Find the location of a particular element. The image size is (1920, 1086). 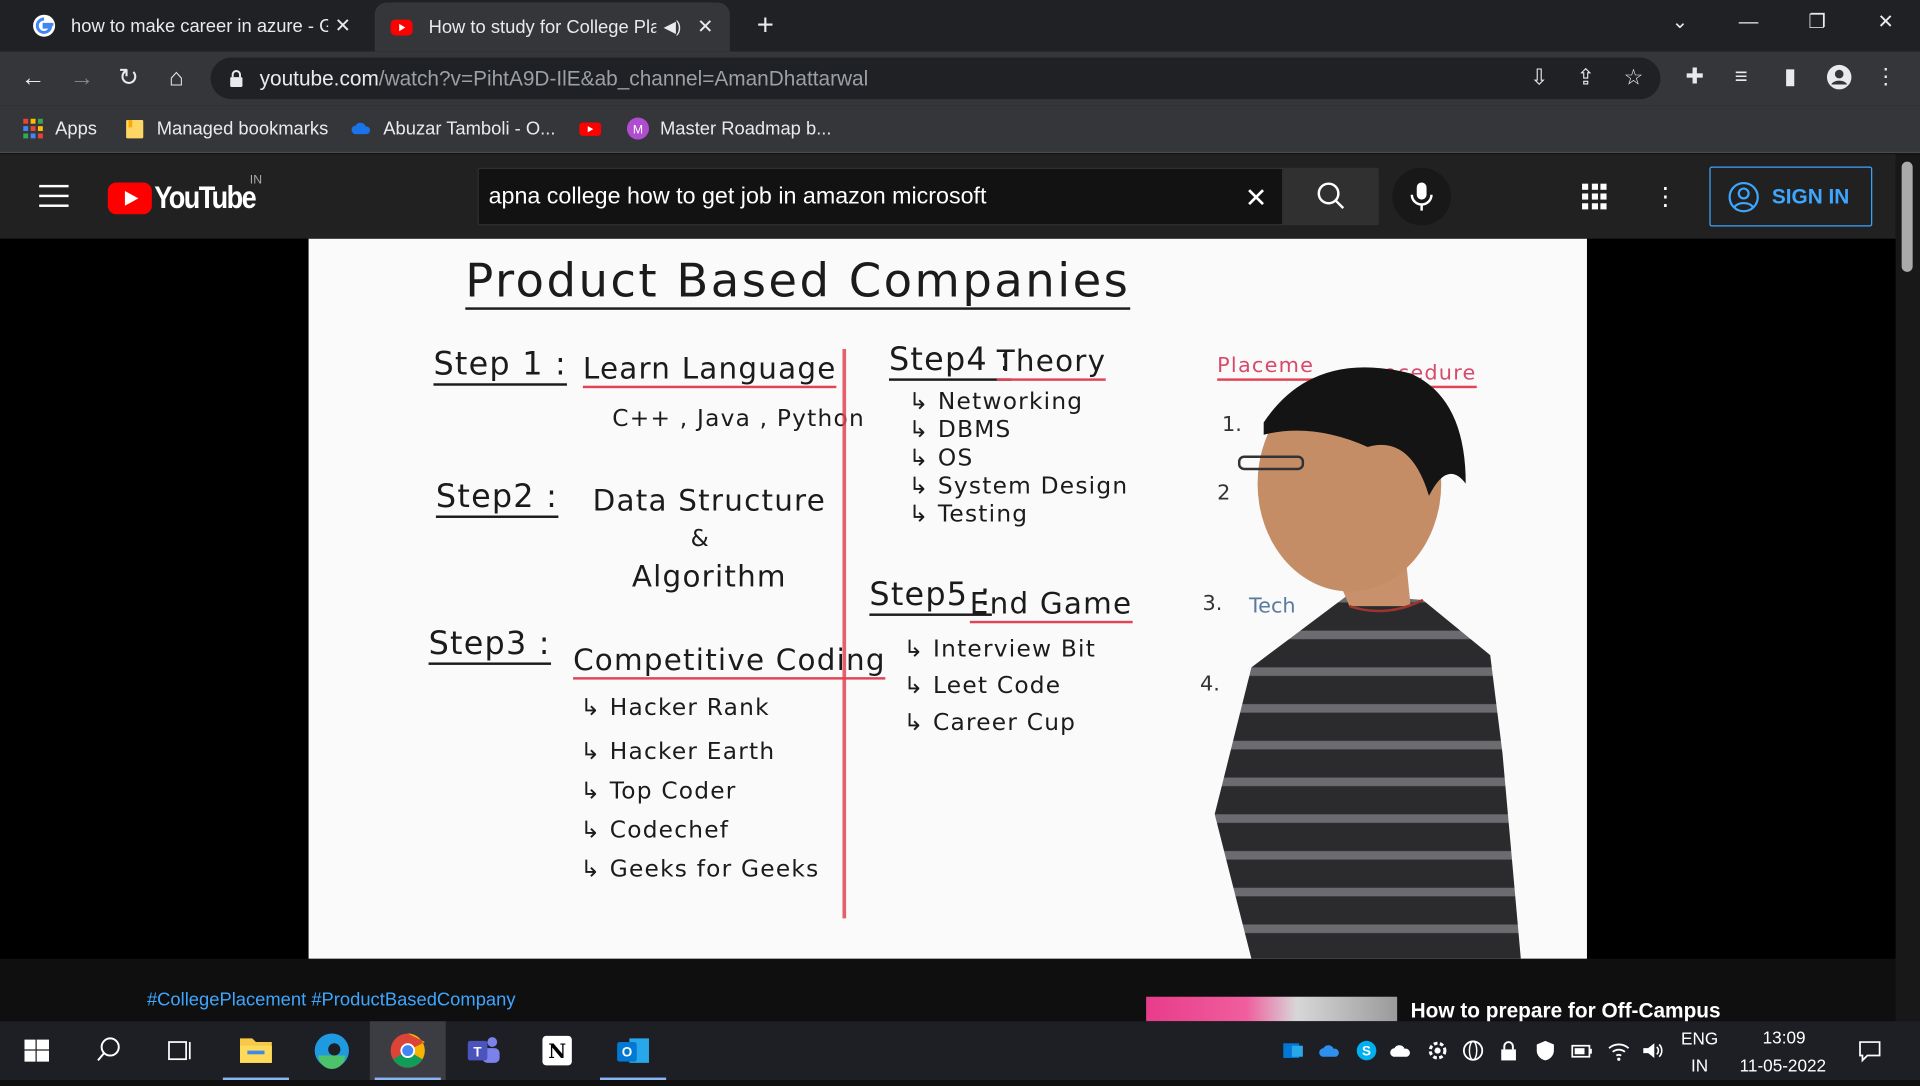

google-icon is located at coordinates (44, 25).